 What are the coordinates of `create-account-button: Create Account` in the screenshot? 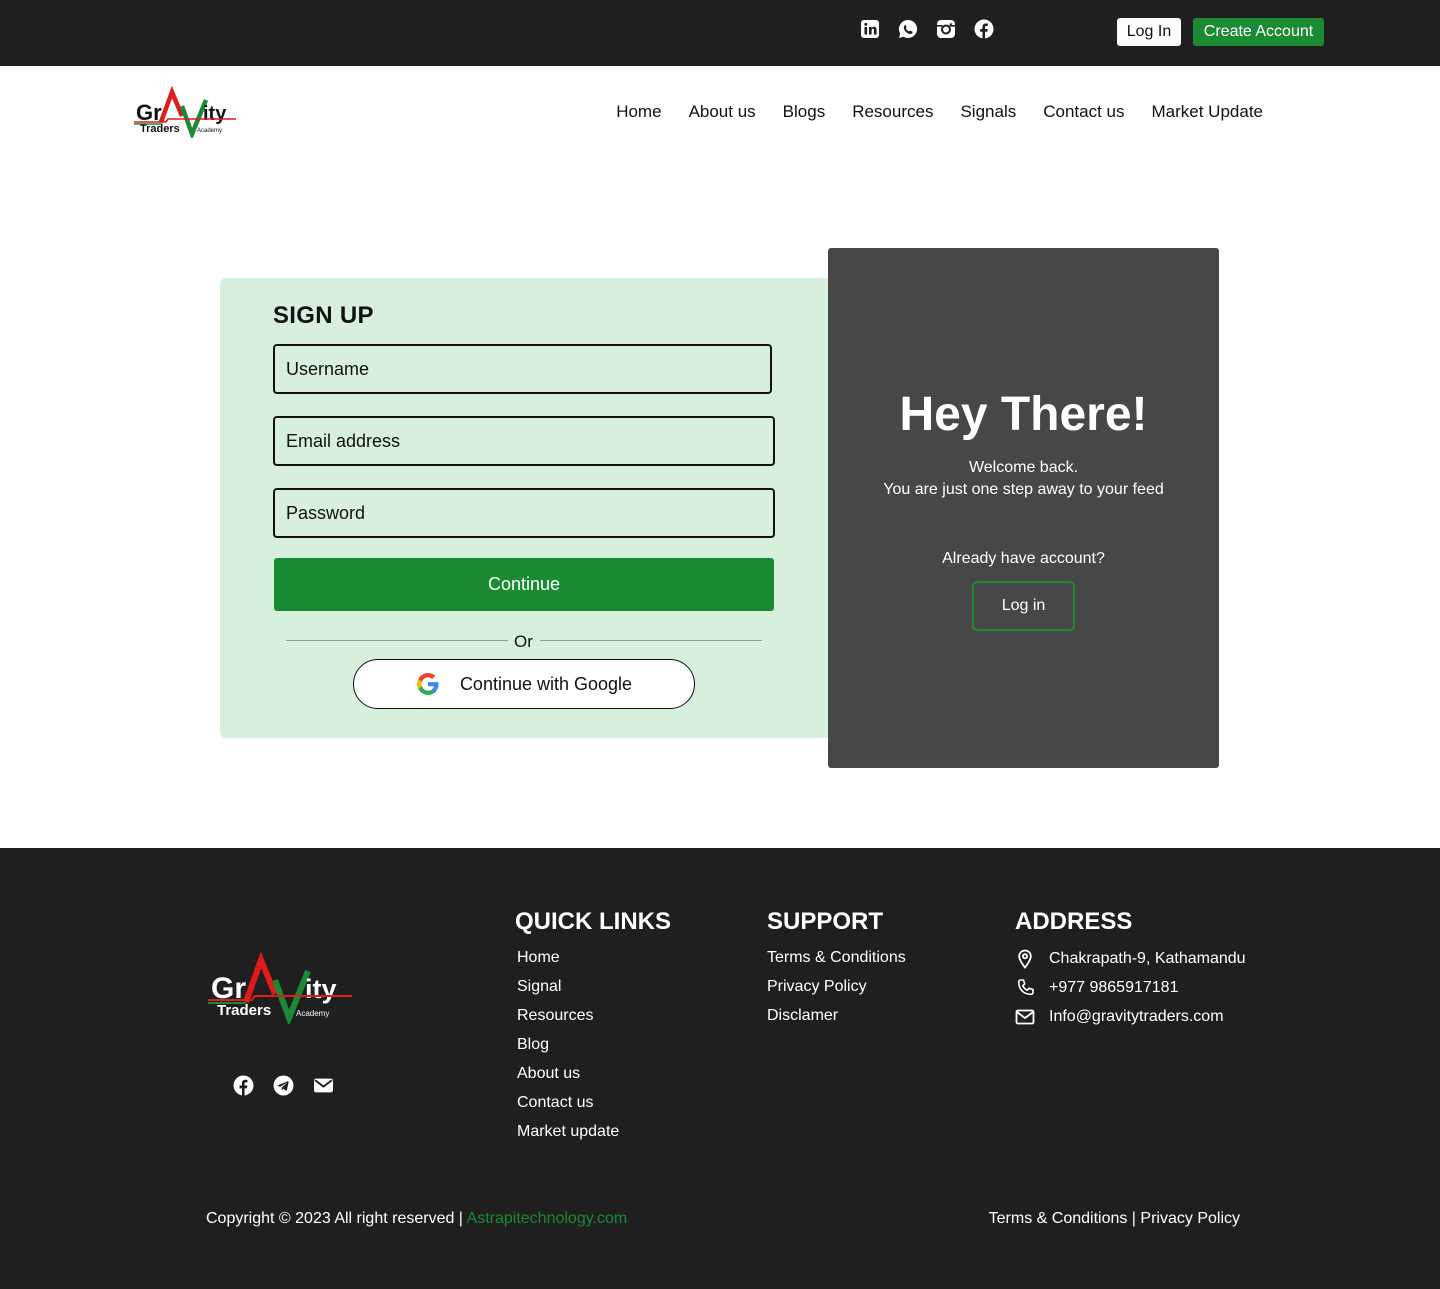 It's located at (1258, 32).